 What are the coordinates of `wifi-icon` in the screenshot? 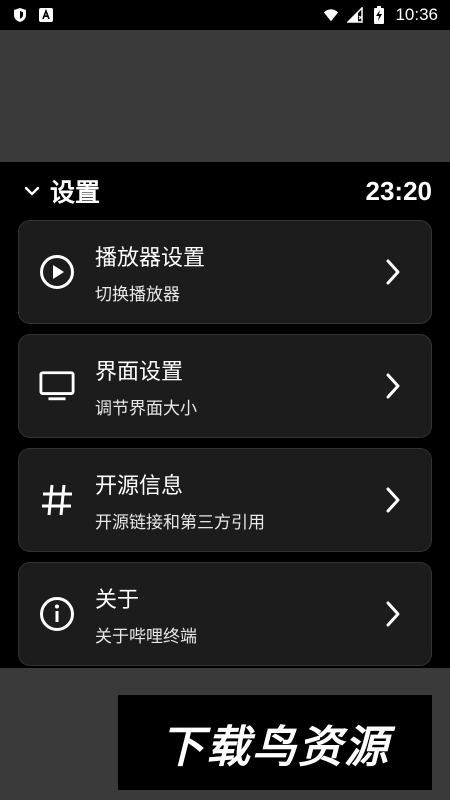 It's located at (331, 15).